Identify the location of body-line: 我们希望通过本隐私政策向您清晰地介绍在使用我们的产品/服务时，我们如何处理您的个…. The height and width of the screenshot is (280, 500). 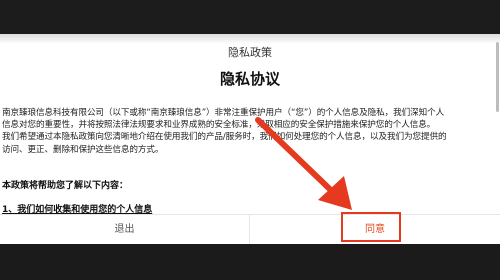
(224, 137).